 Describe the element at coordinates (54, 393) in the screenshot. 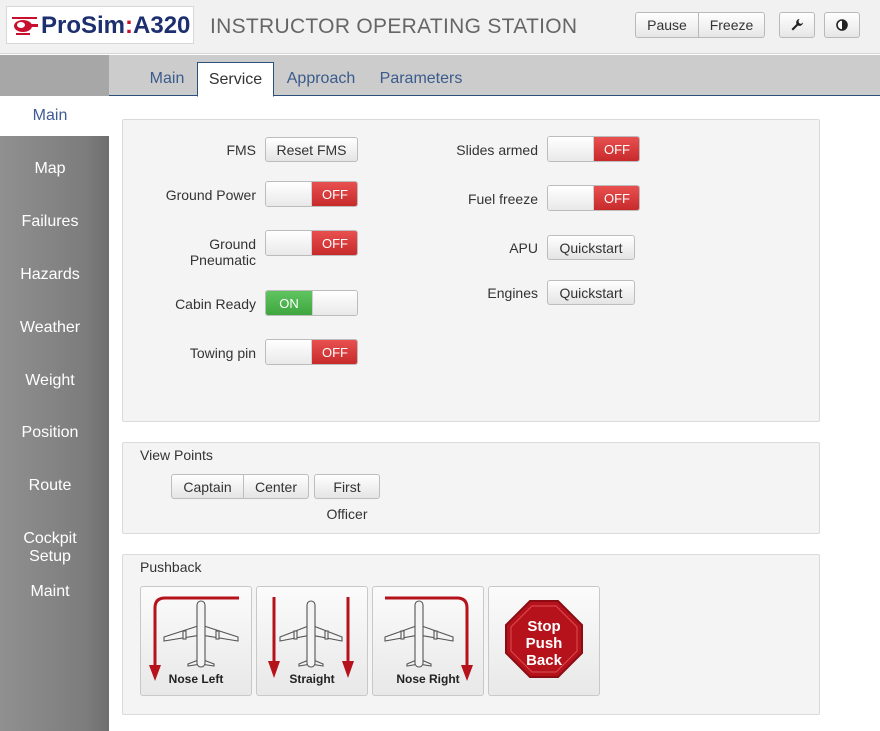

I see `sidebar` at that location.